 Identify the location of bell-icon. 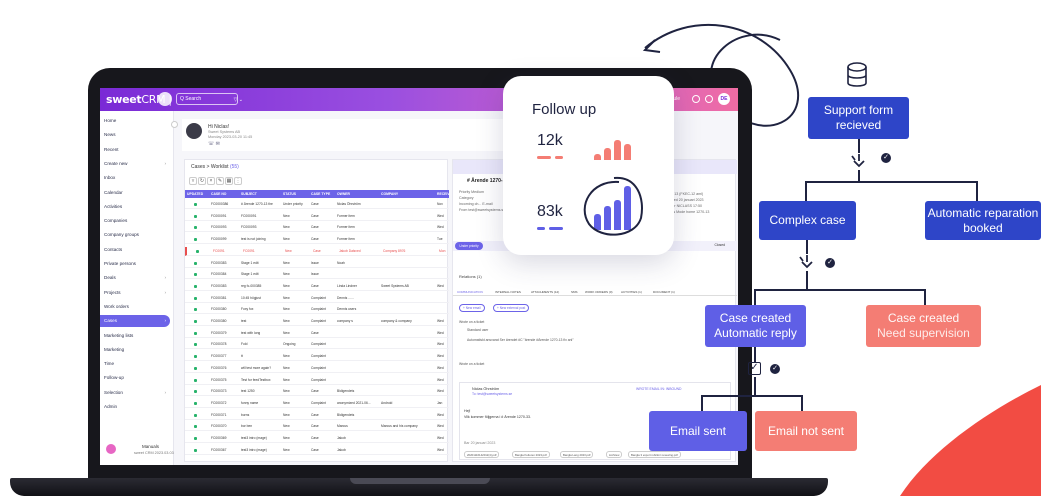
(709, 99).